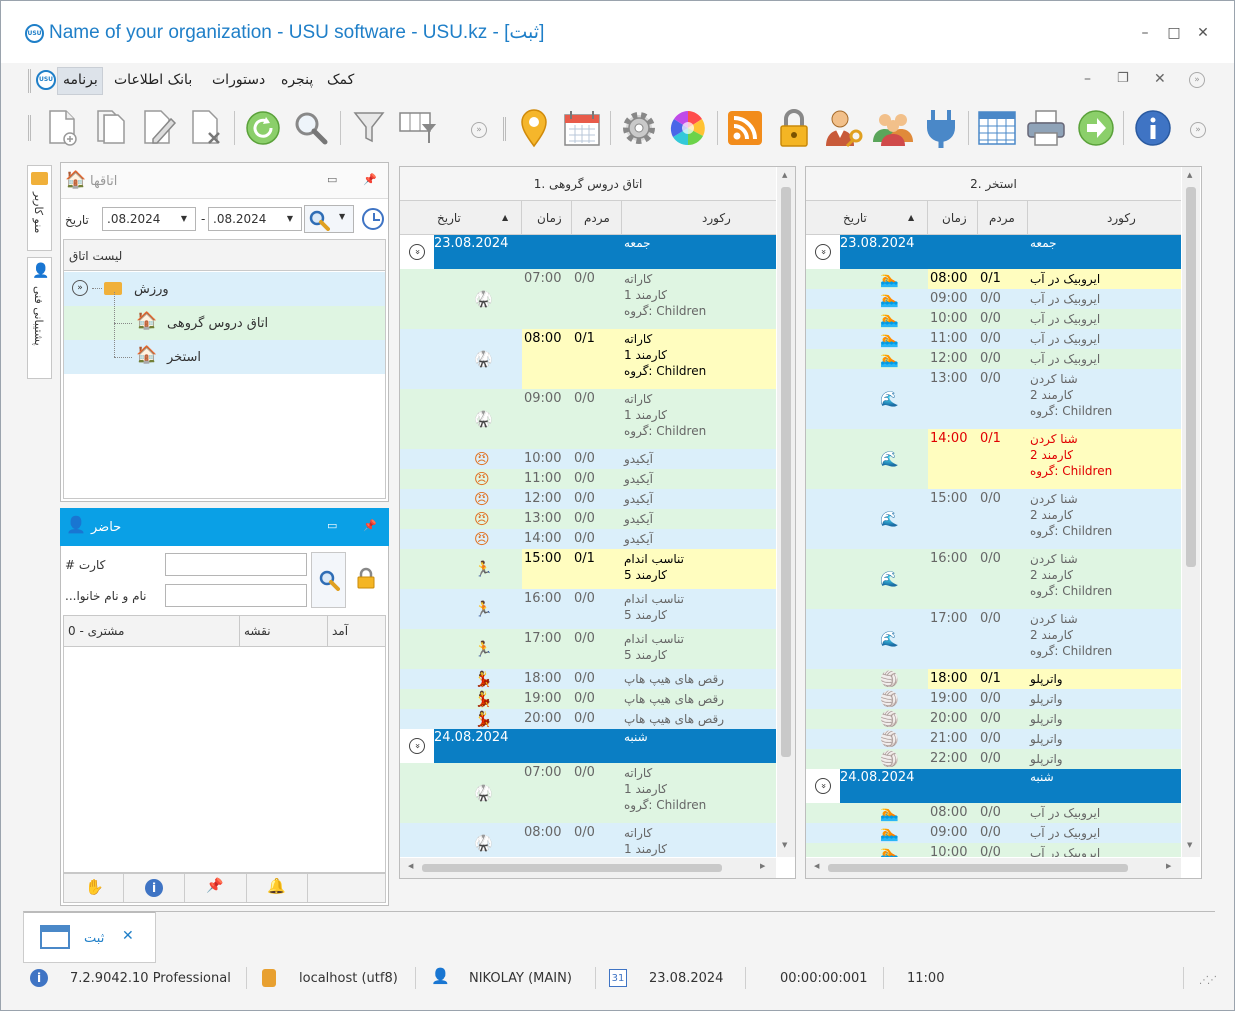  I want to click on schedule-row: 😠 10:00 0/0 آیکیدو, so click(588, 459).